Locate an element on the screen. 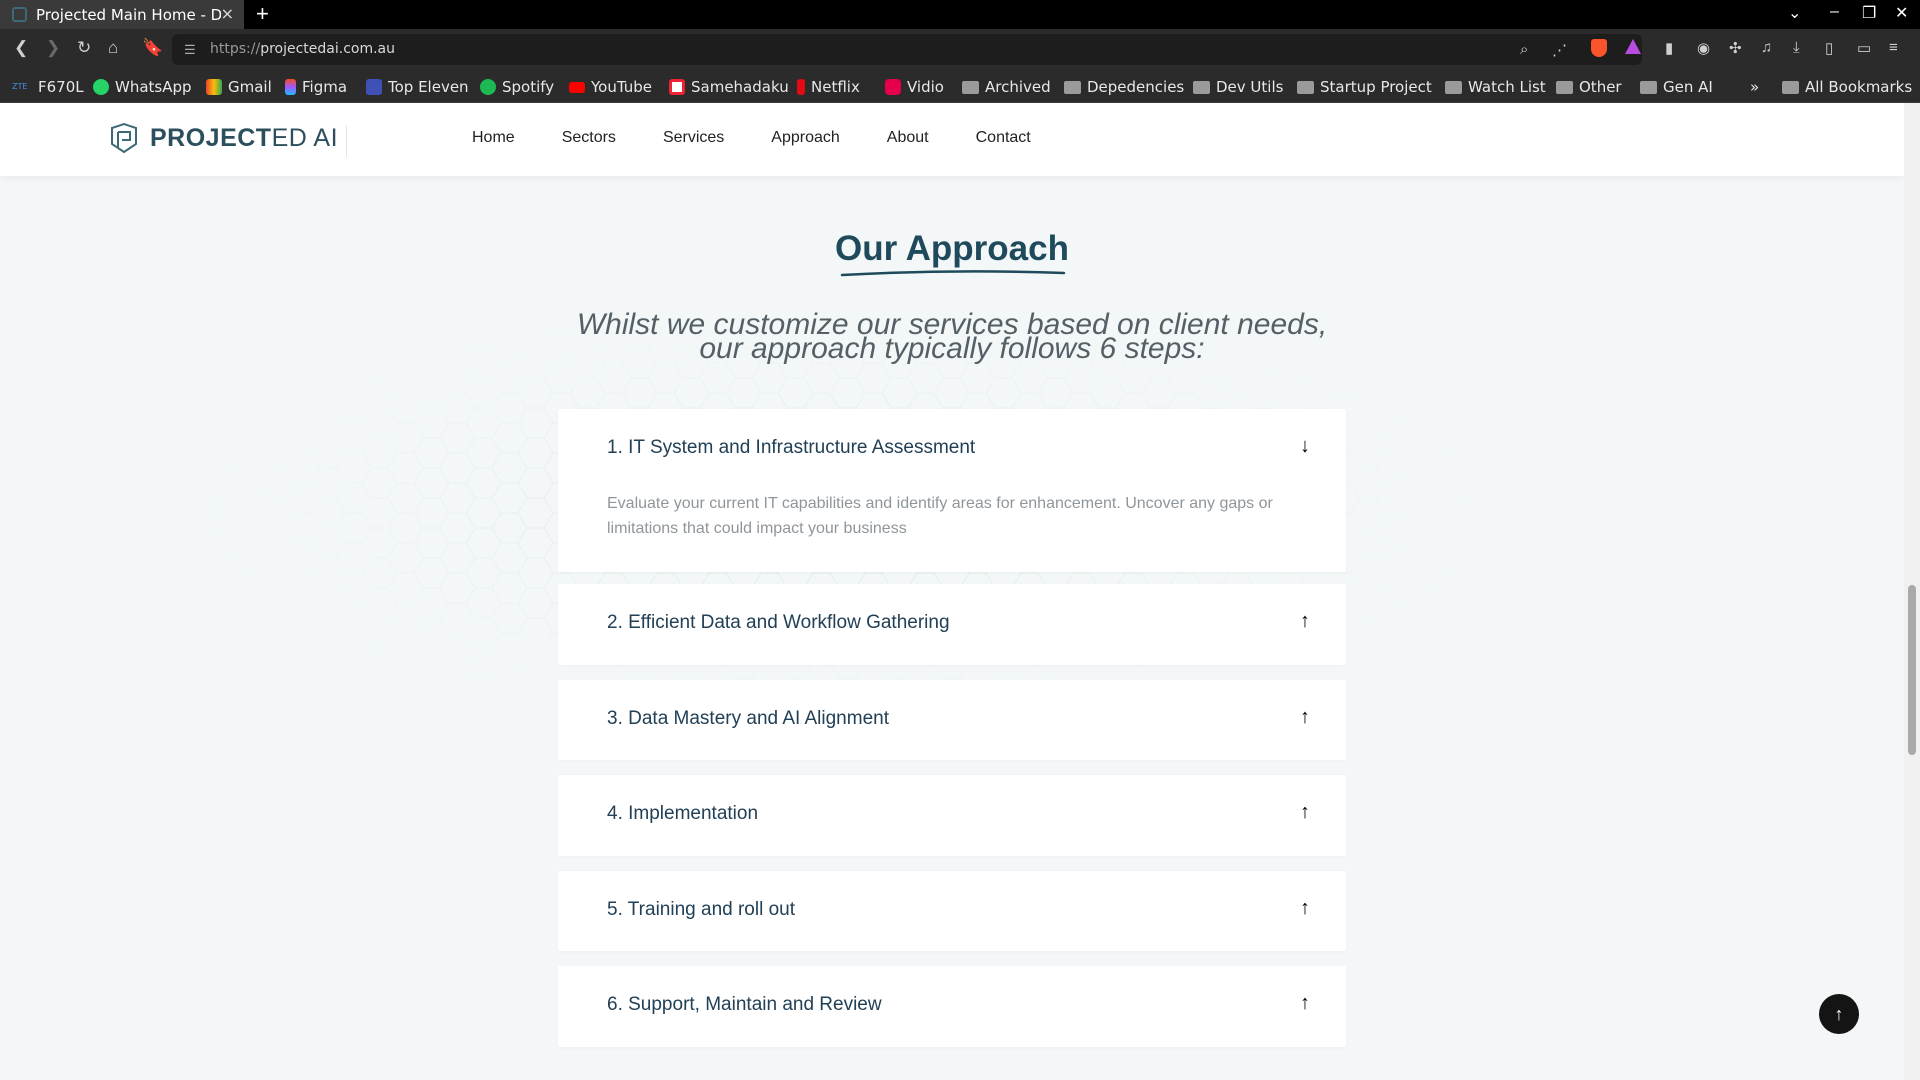 The width and height of the screenshot is (1920, 1080). reload-icon: ↻ is located at coordinates (84, 48).